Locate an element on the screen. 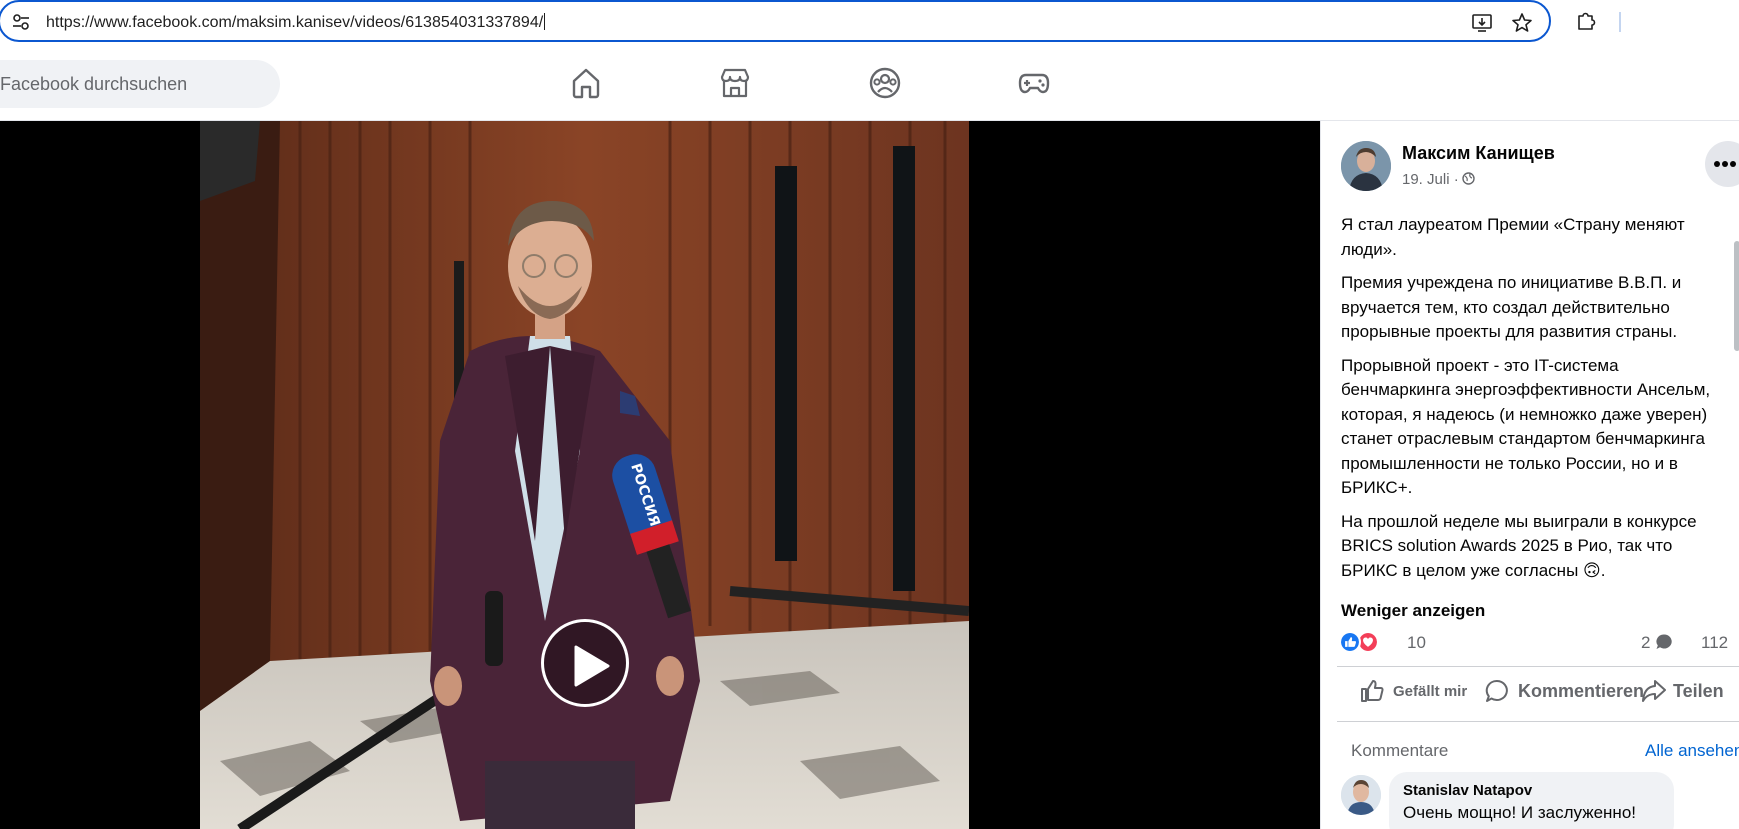 The image size is (1739, 829). facebook-header: Facebook durchsuchen is located at coordinates (869, 82).